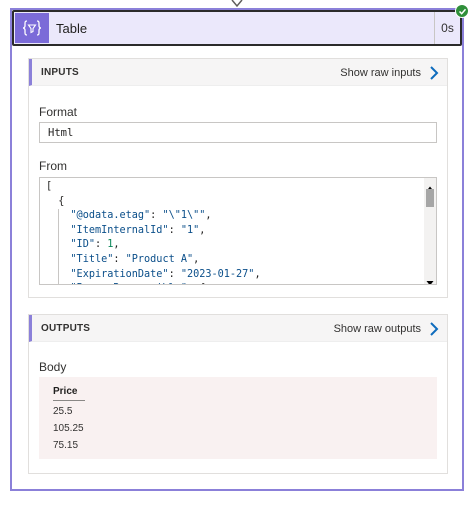 The height and width of the screenshot is (507, 474). Describe the element at coordinates (66, 445) in the screenshot. I see `table-cell: 75.15` at that location.